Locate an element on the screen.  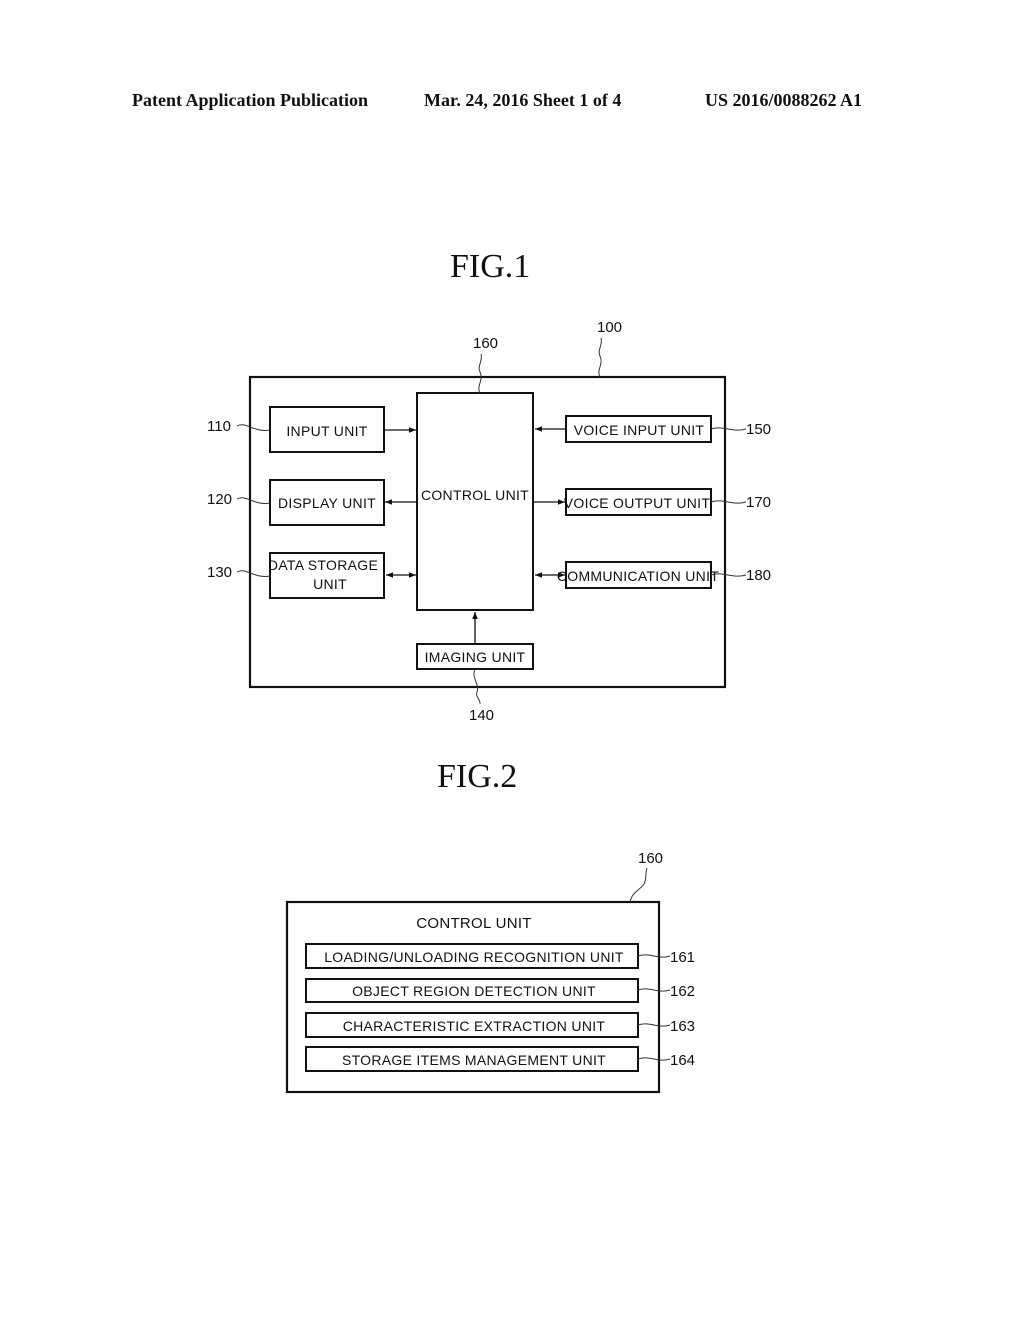
sub-unit-162-label: OBJECT REGION DETECTION UNIT is located at coordinates (474, 991).